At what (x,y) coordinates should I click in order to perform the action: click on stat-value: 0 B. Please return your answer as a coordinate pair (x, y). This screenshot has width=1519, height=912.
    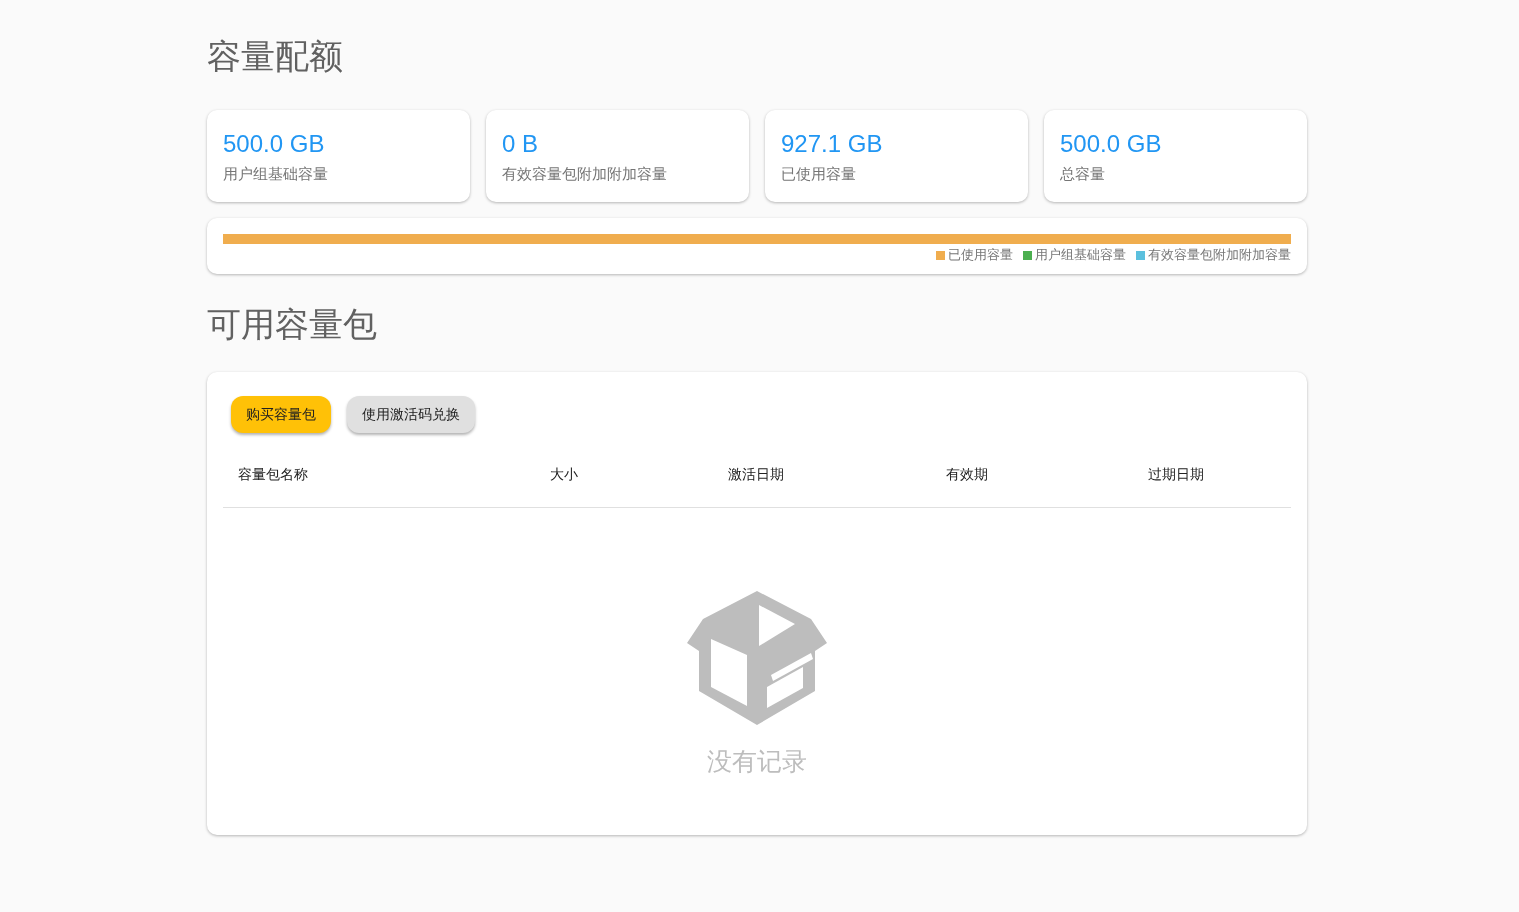
    Looking at the image, I should click on (521, 144).